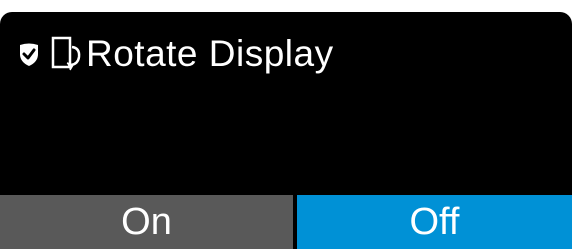  What do you see at coordinates (210, 53) in the screenshot?
I see `dialog-title: Rotate Display` at bounding box center [210, 53].